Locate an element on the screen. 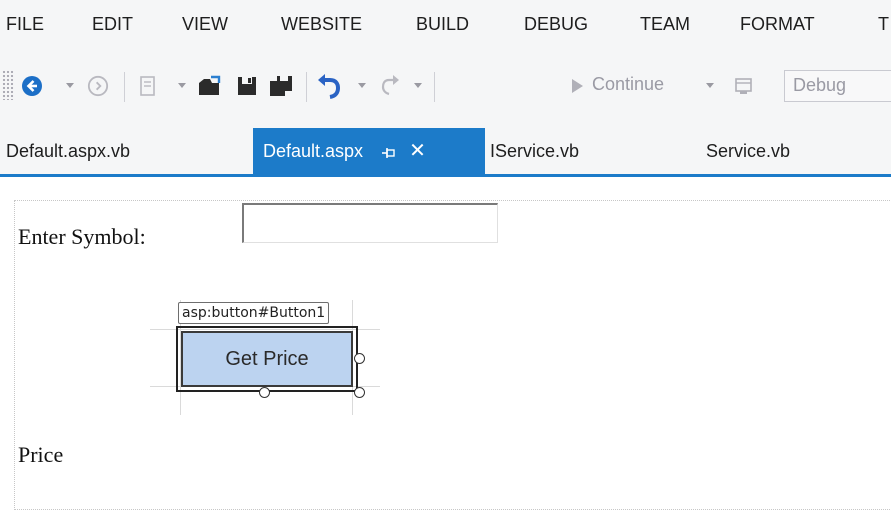  menu-website: WEBSITE is located at coordinates (321, 24).